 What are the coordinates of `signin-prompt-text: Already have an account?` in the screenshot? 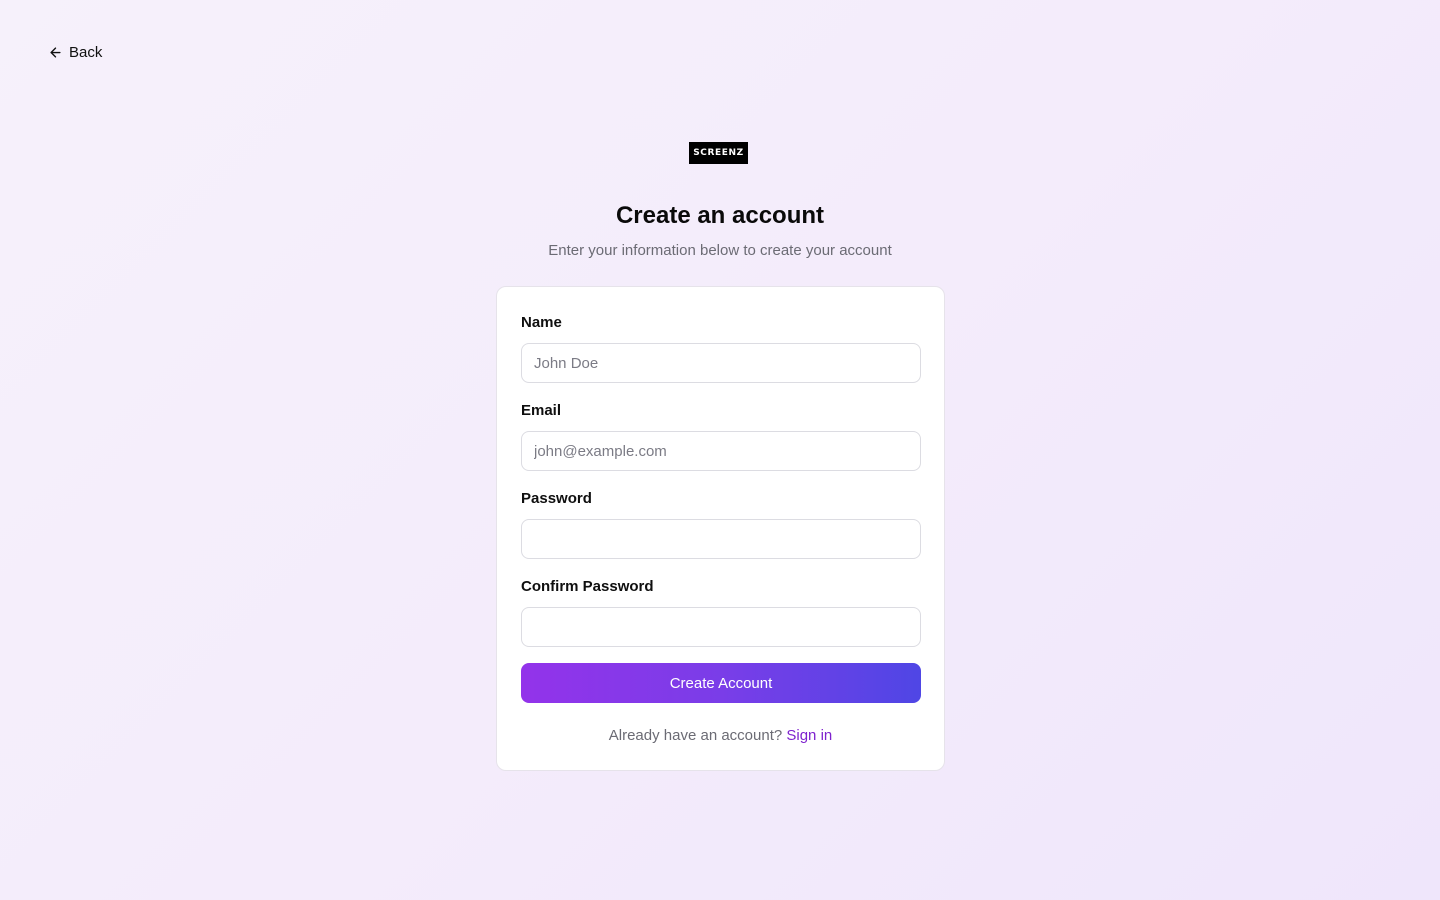 It's located at (695, 735).